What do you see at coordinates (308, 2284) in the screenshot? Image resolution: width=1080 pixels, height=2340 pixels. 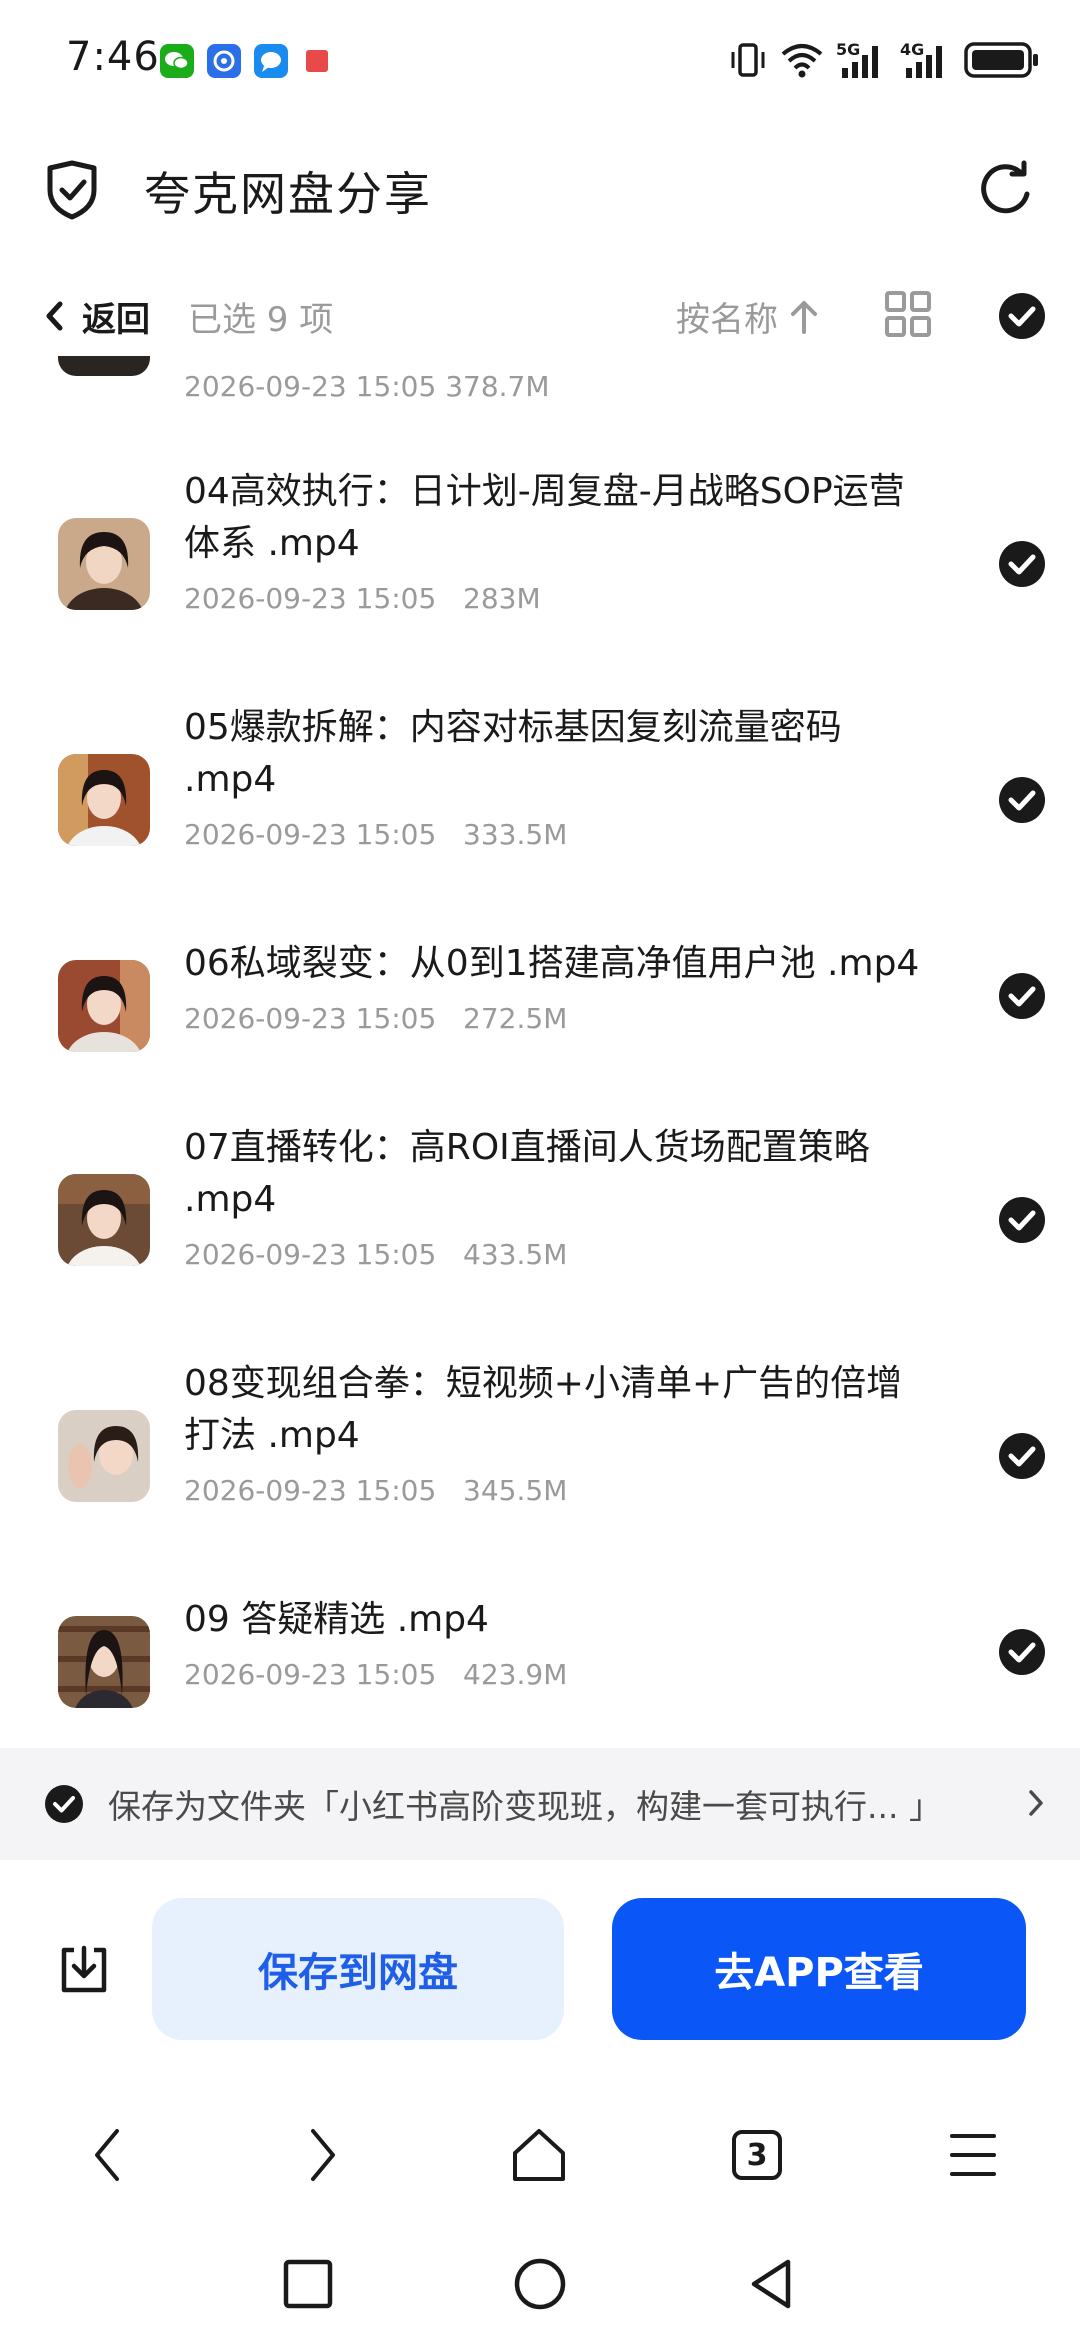 I see `recent-apps-icon` at bounding box center [308, 2284].